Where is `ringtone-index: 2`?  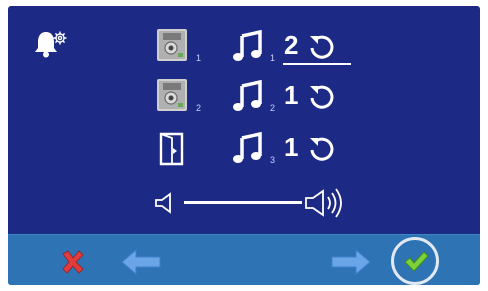
ringtone-index: 2 is located at coordinates (273, 108).